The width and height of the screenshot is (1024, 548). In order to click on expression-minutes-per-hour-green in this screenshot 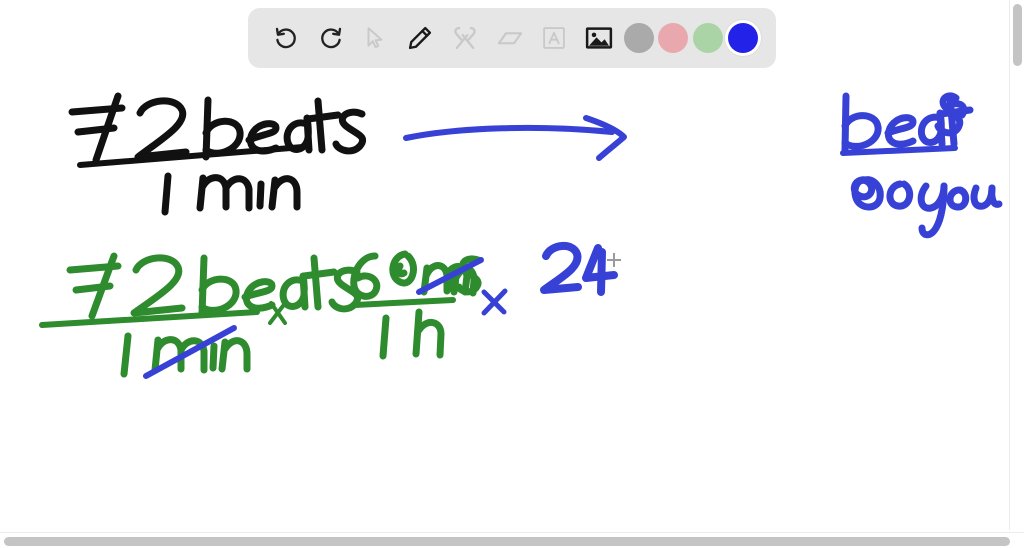, I will do `click(416, 305)`.